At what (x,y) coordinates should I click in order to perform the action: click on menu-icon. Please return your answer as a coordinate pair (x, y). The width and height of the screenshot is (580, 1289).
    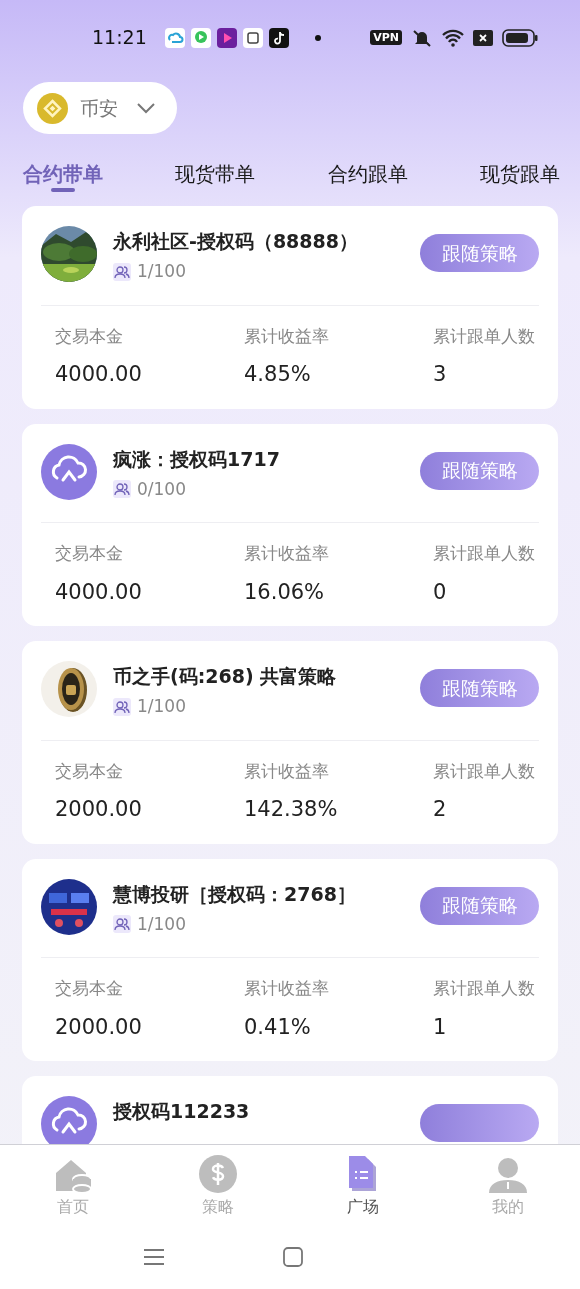
    Looking at the image, I should click on (154, 1257).